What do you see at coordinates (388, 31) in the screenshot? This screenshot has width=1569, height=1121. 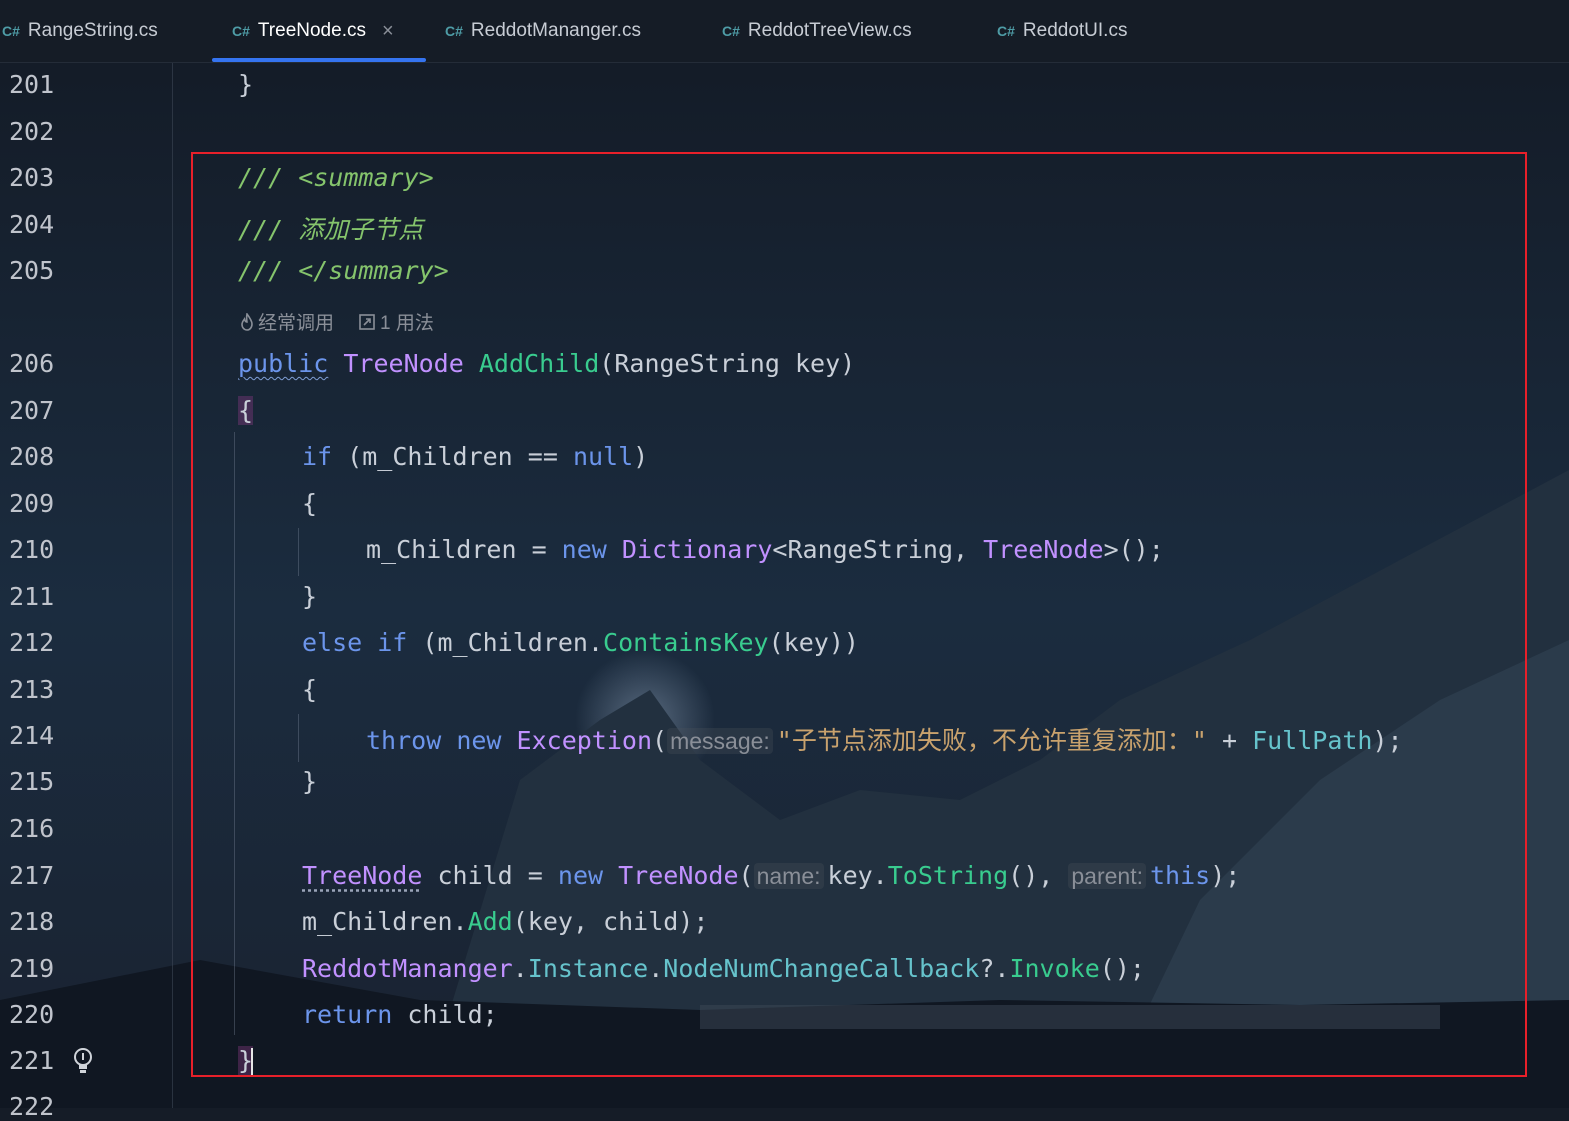 I see `close-icon: ×` at bounding box center [388, 31].